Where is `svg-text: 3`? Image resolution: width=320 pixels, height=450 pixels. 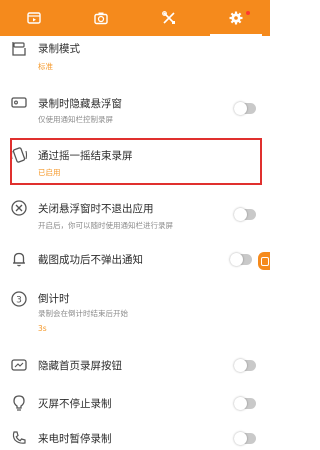 svg-text: 3 is located at coordinates (19, 301).